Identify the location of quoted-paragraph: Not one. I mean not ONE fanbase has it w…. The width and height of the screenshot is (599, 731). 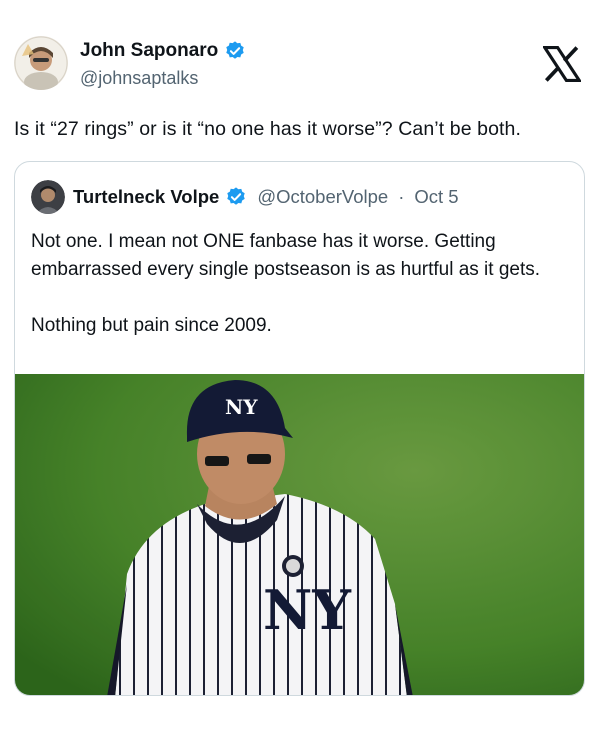
(286, 255).